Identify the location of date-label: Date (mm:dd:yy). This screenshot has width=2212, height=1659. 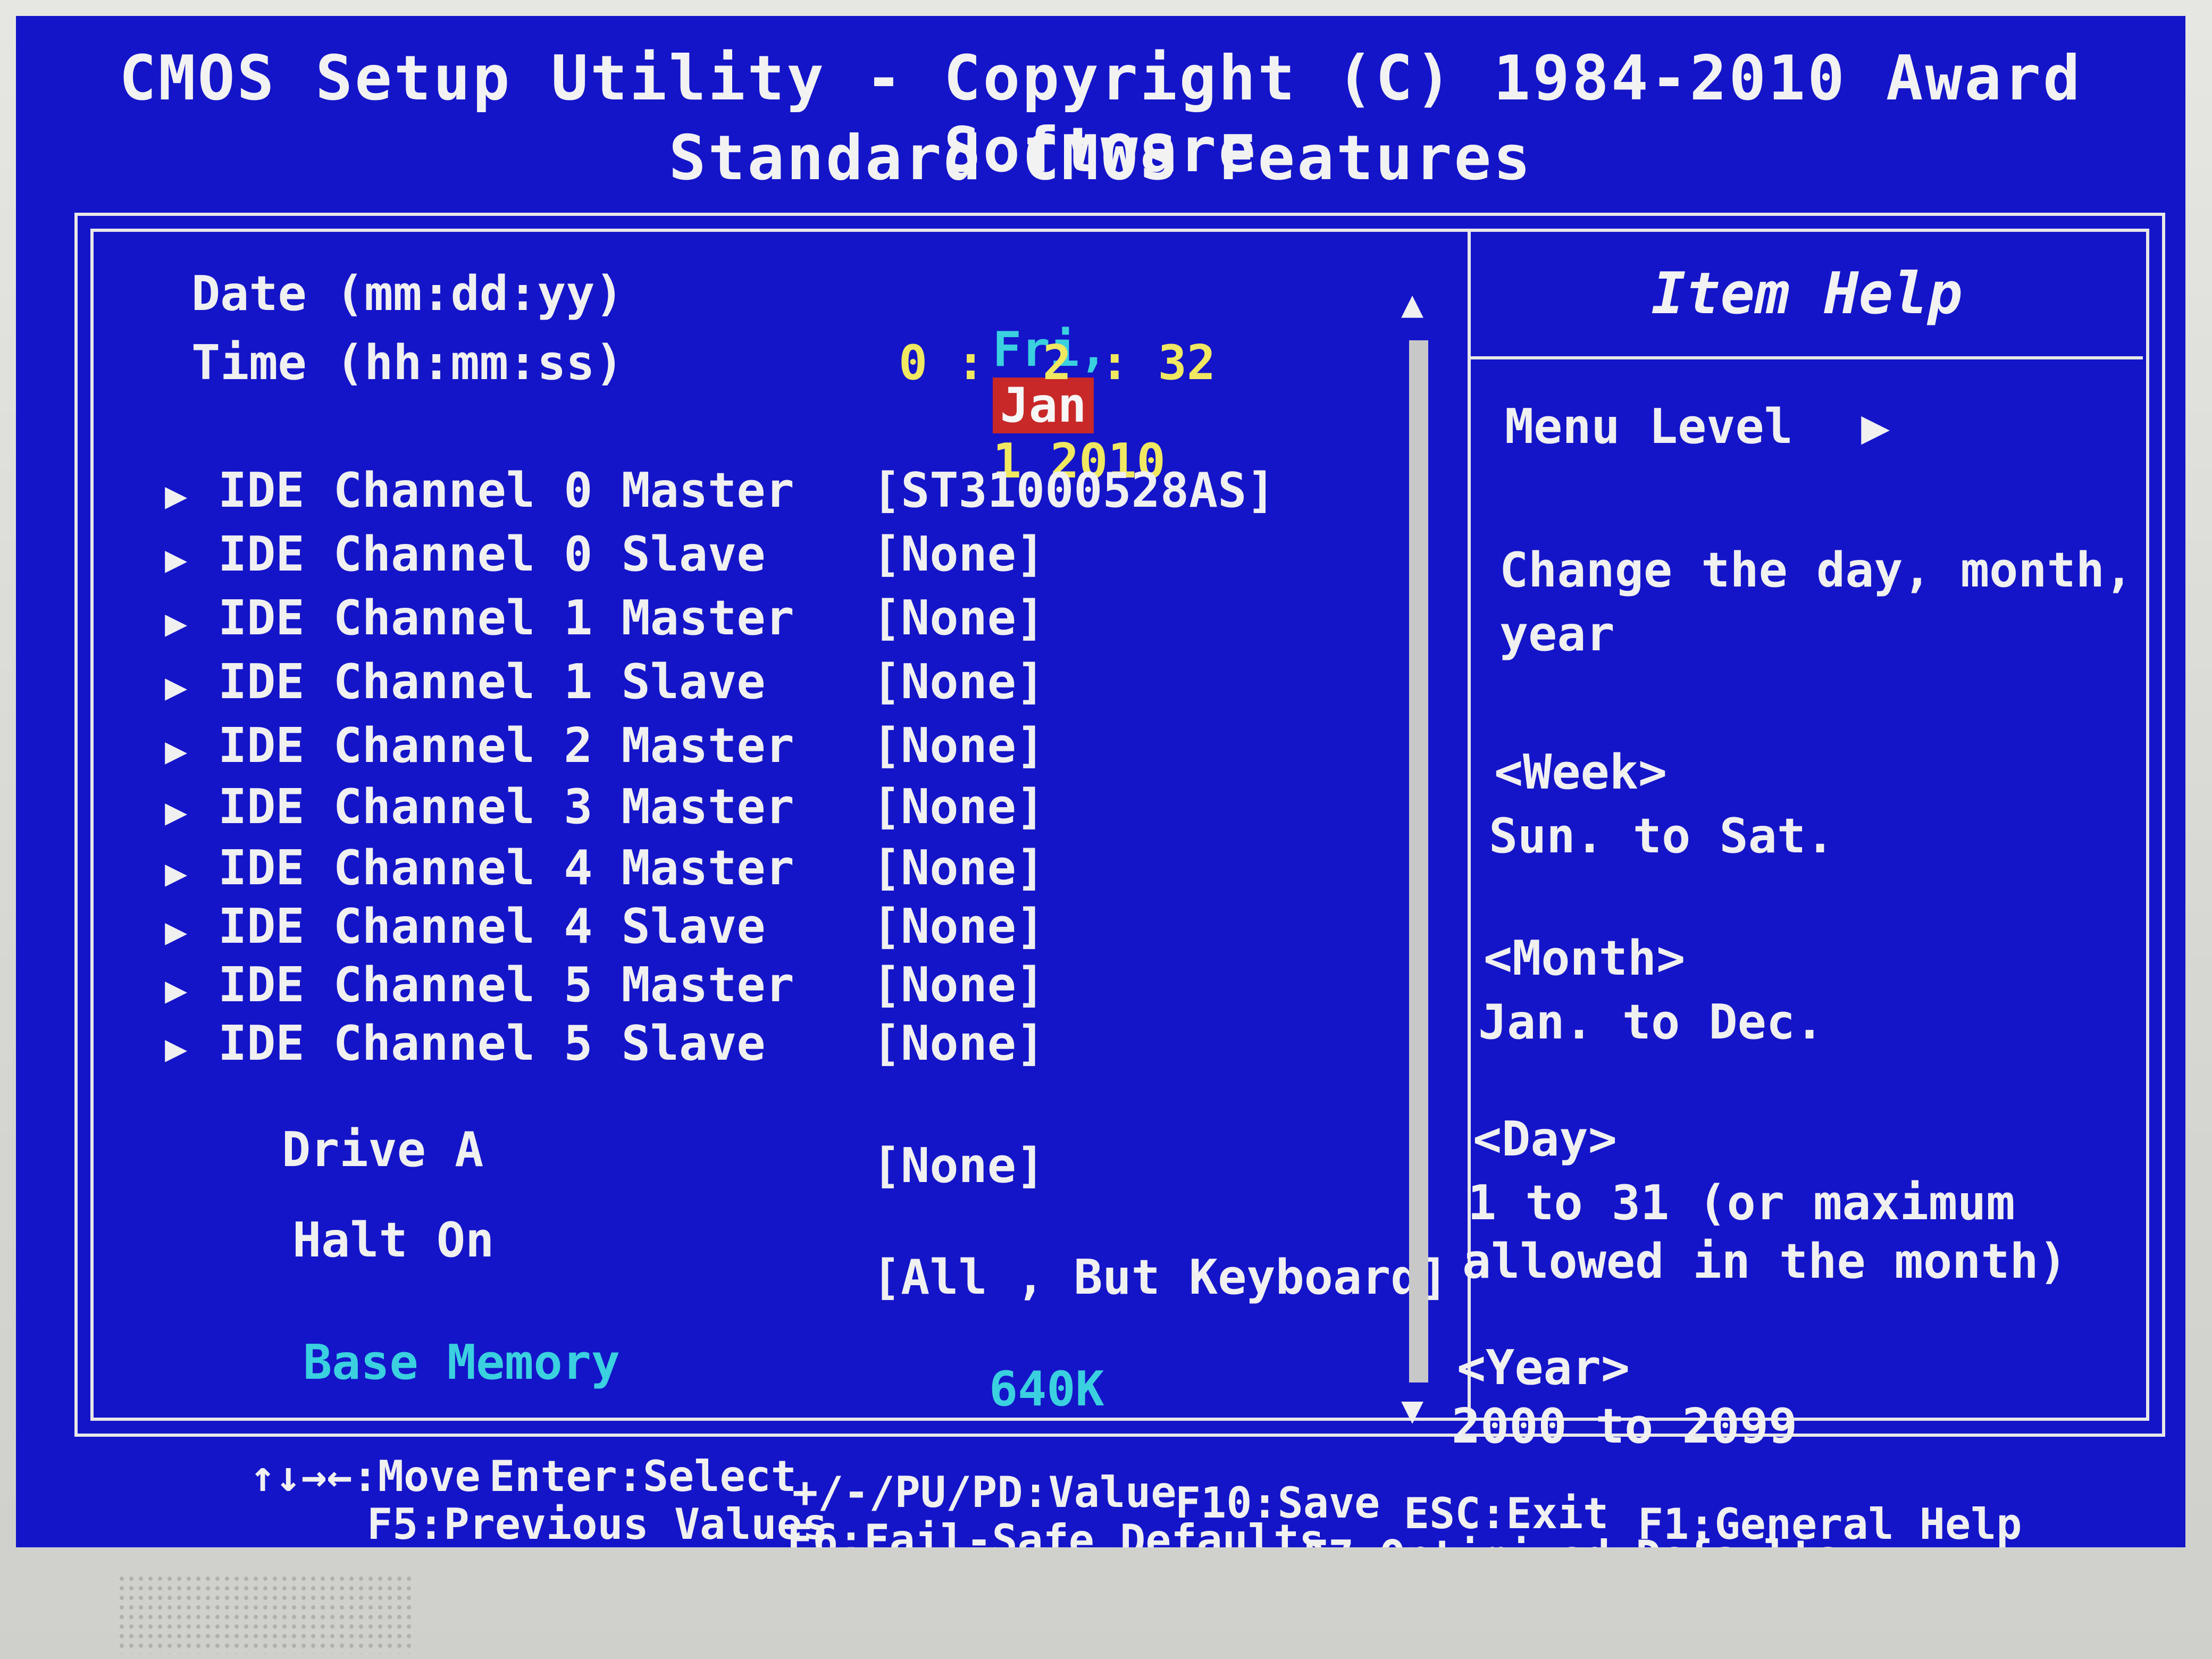
(407, 294).